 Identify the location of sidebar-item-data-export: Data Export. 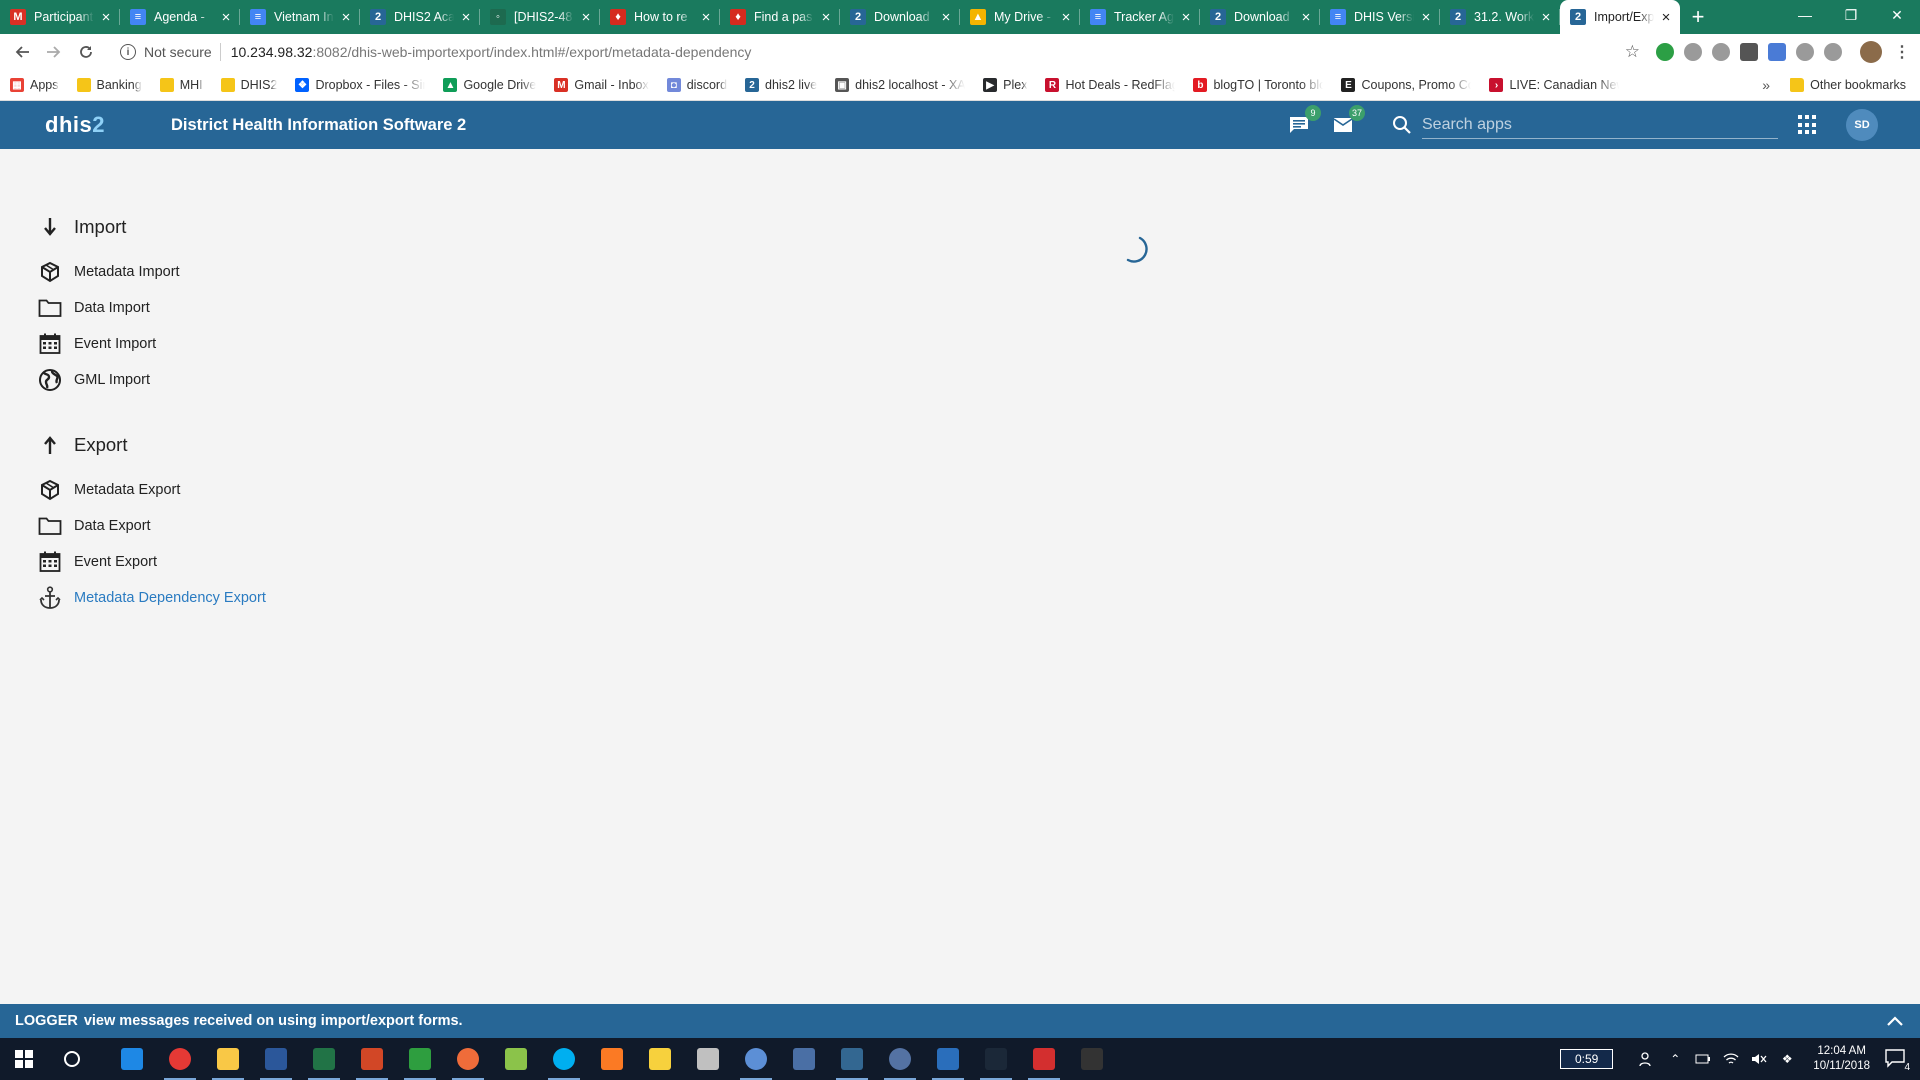
(198, 526).